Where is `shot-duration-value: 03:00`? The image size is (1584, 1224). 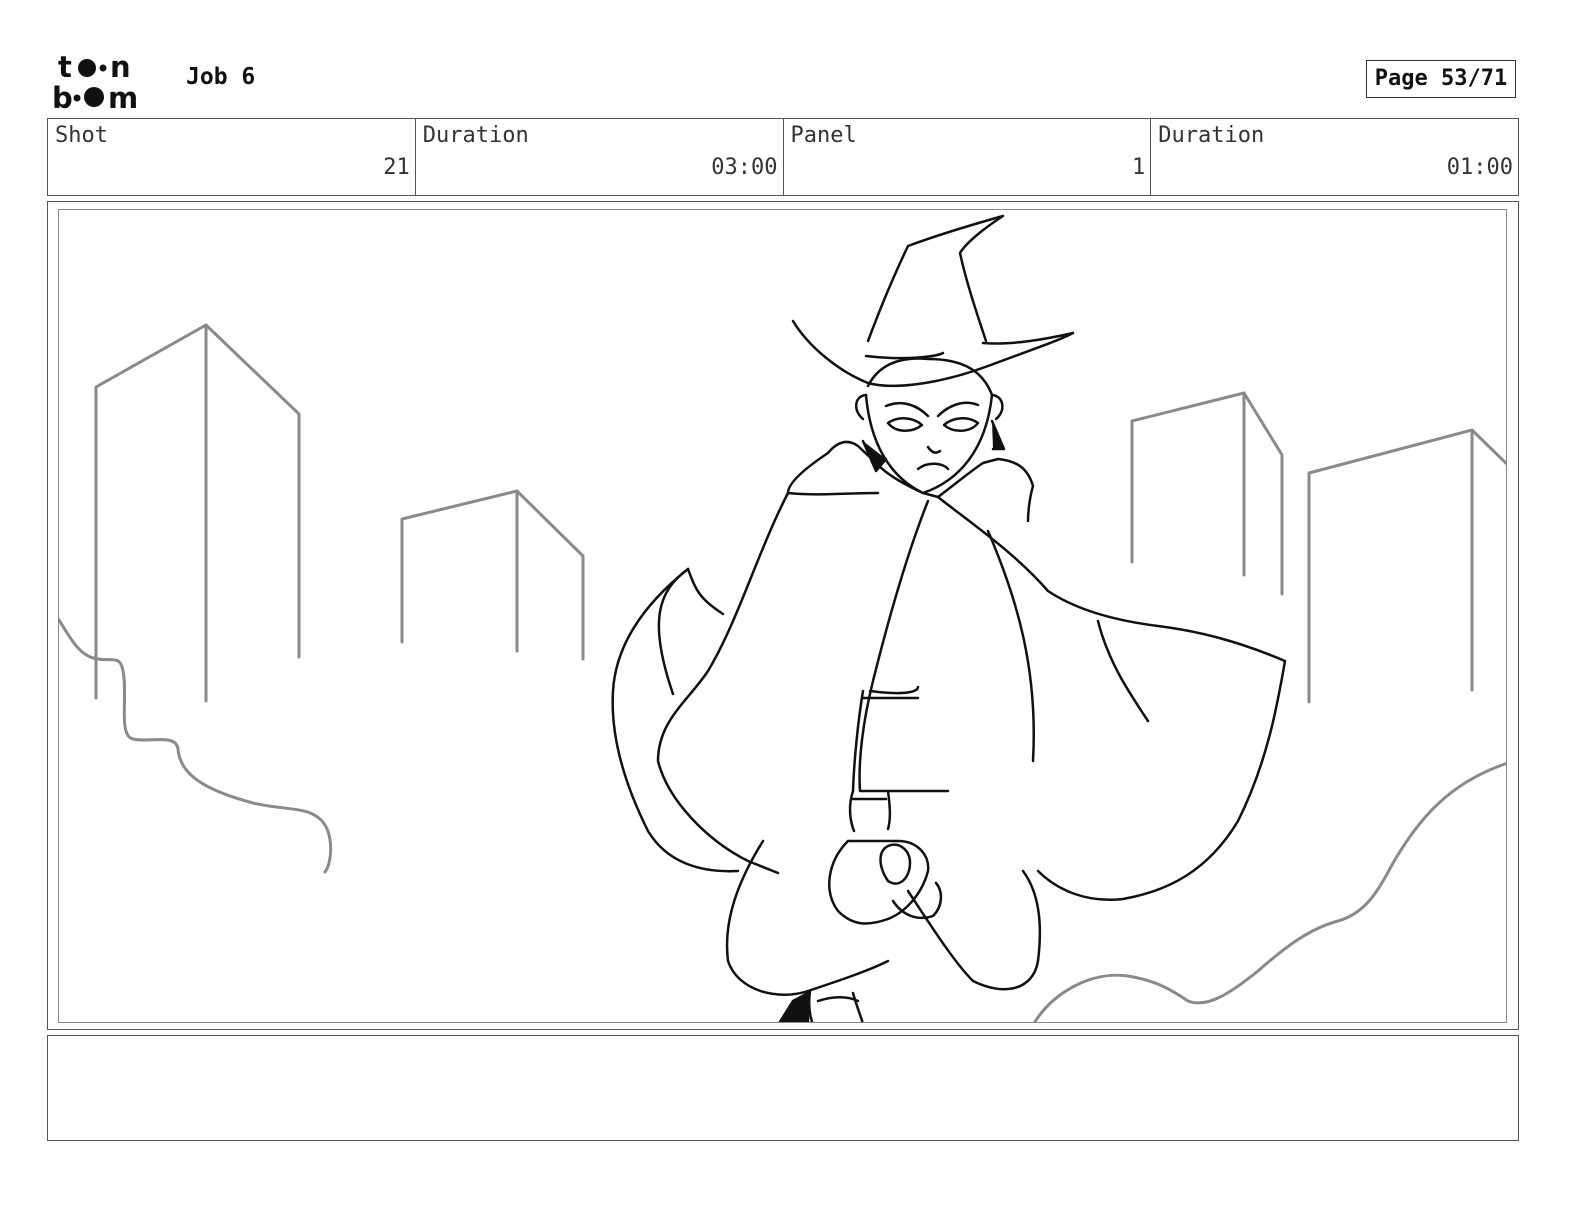
shot-duration-value: 03:00 is located at coordinates (744, 167).